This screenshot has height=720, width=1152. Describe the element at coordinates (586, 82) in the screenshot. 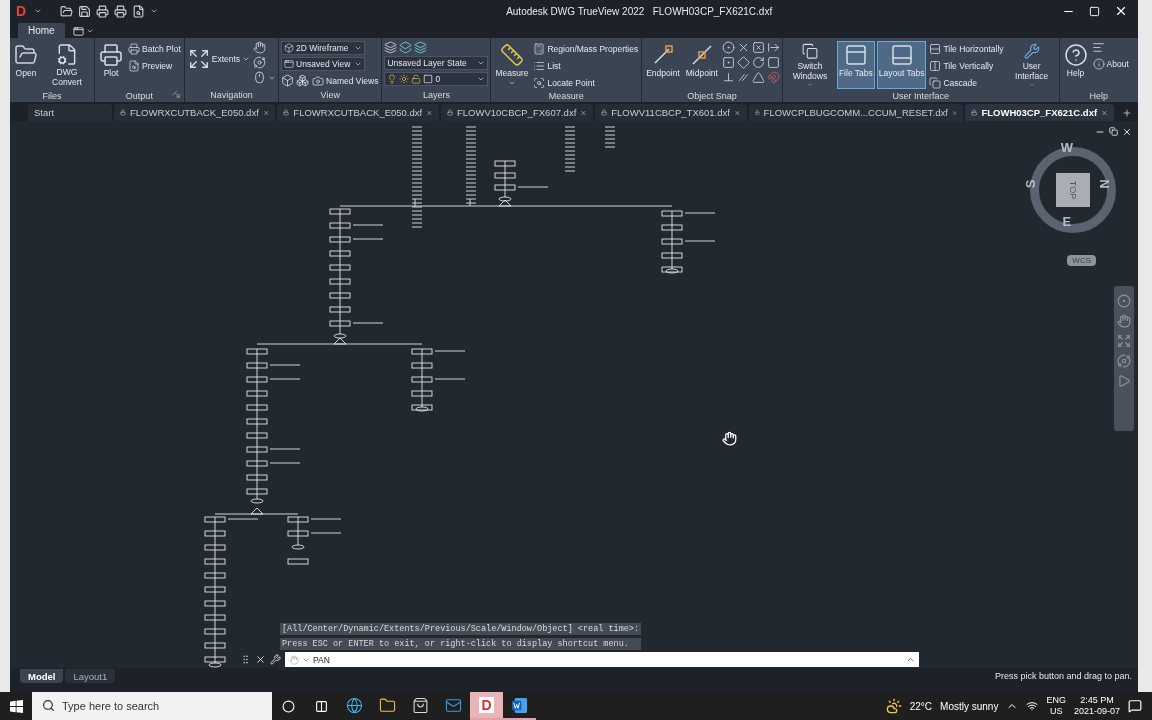

I see `ribbon-button: Locate Point` at that location.